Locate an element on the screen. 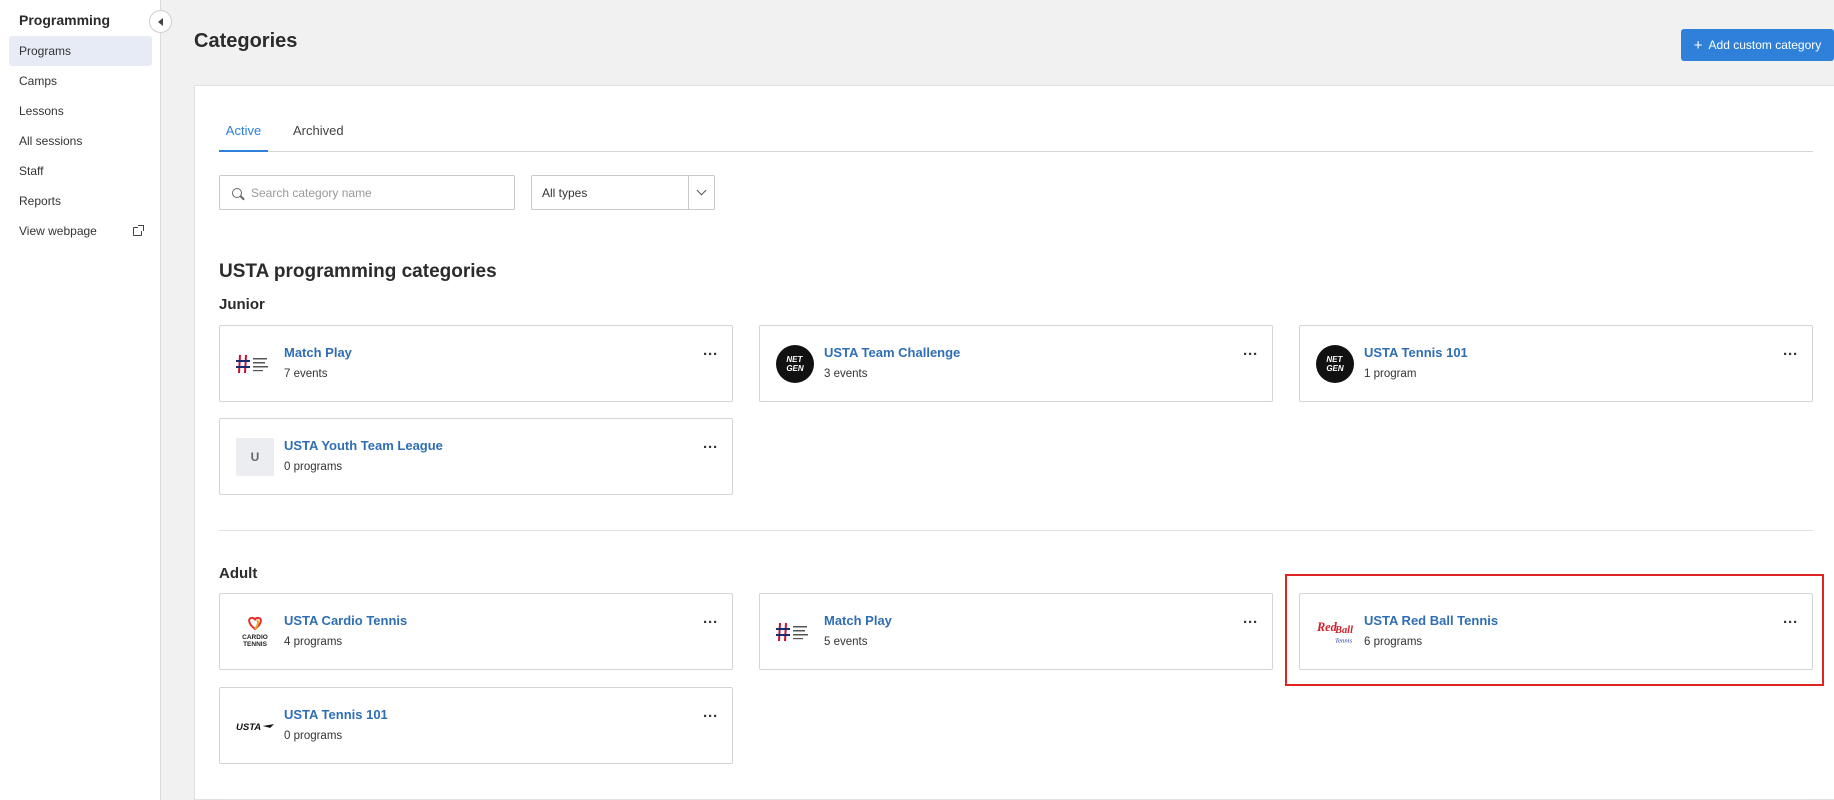 The height and width of the screenshot is (800, 1834). svg-text: Ball is located at coordinates (1343, 630).